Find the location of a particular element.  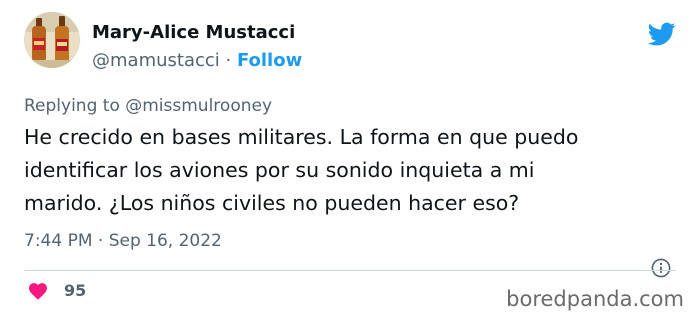

heart-icon is located at coordinates (38, 291).